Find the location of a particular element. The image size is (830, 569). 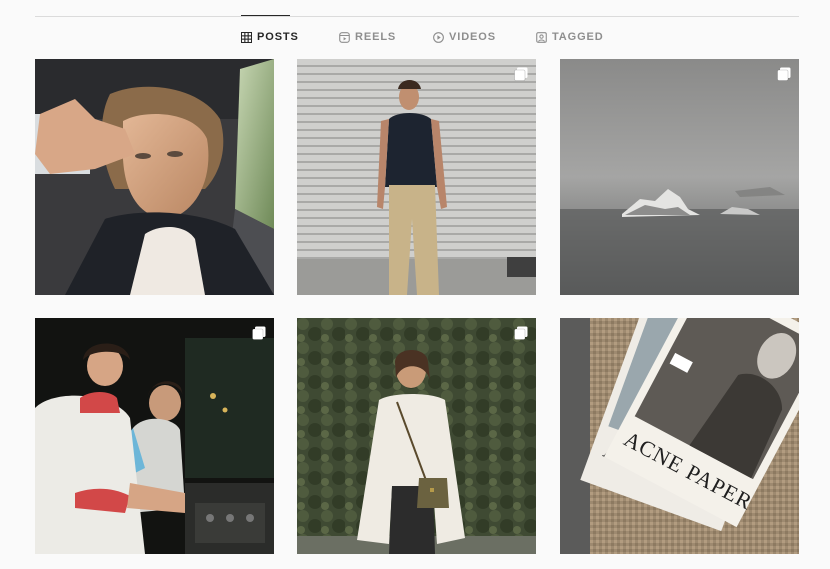

post-djs-at-mixer is located at coordinates (154, 436).